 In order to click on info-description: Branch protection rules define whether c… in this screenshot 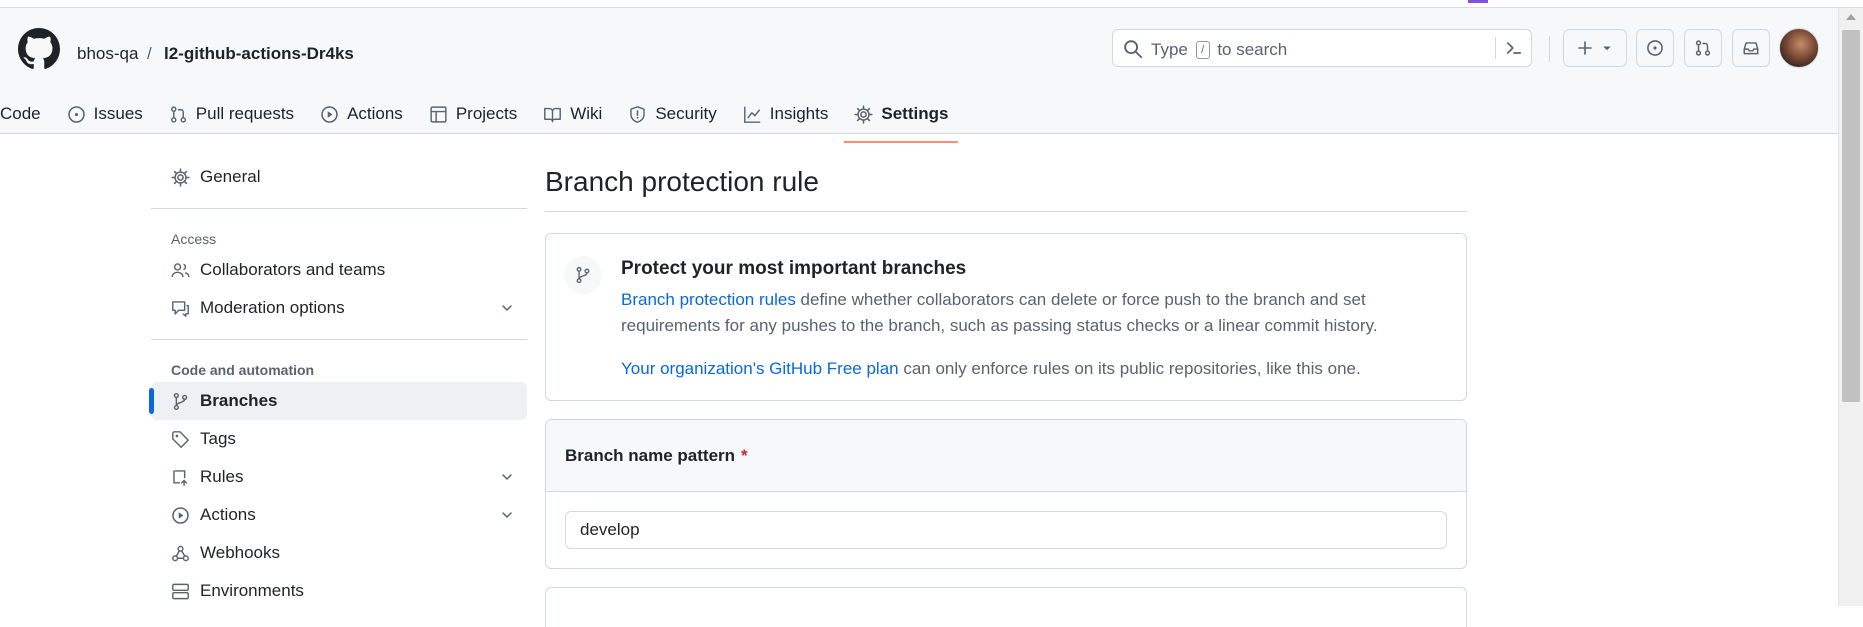, I will do `click(999, 312)`.